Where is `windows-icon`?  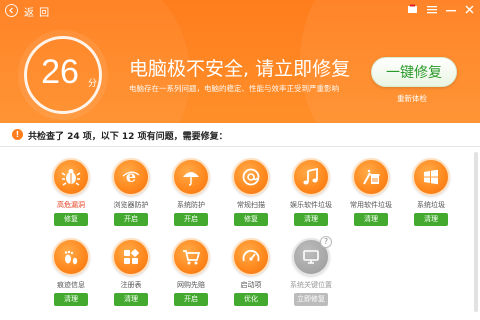
windows-icon is located at coordinates (431, 177).